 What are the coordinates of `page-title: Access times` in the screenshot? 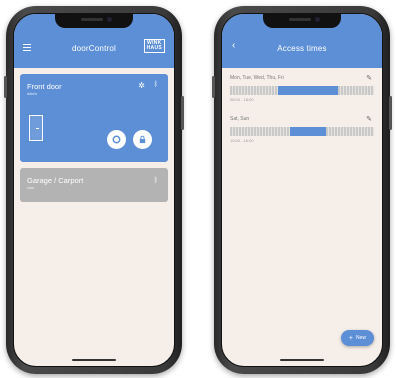 It's located at (302, 48).